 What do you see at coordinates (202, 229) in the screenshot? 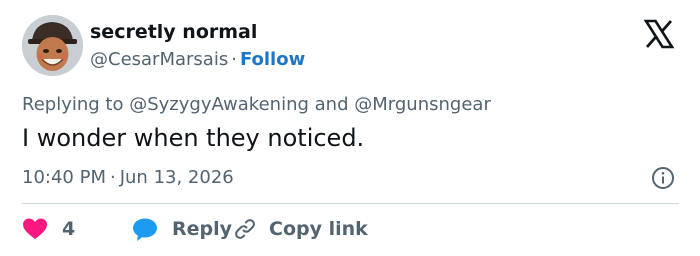
I see `reply-label: Reply` at bounding box center [202, 229].